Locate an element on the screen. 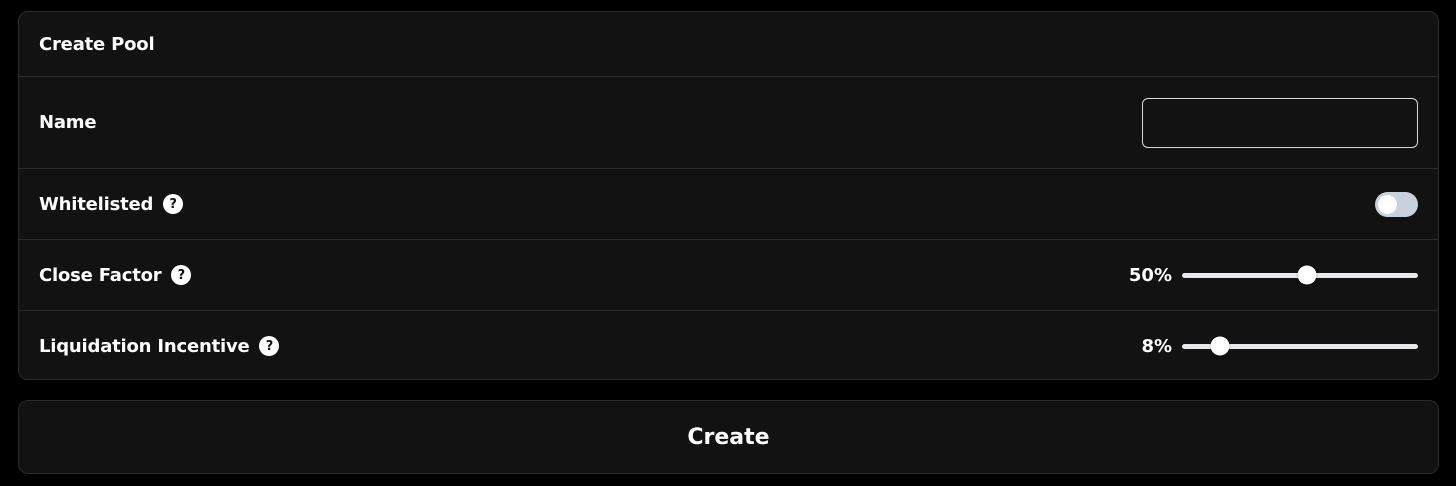  create-button-label: Create is located at coordinates (728, 437).